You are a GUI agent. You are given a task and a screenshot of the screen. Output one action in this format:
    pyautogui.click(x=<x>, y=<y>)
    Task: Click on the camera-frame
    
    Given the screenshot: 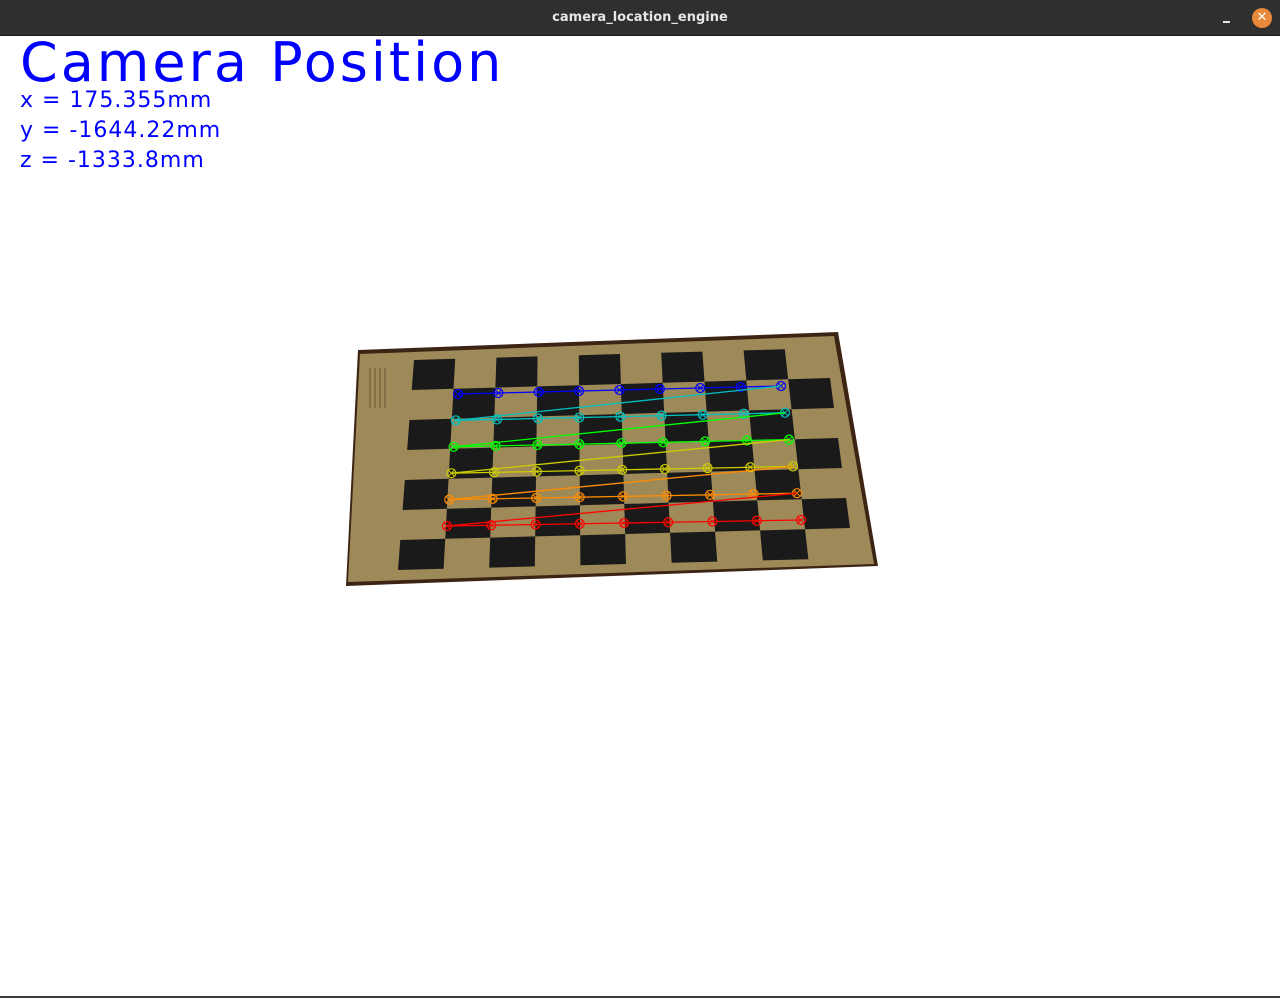 What is the action you would take?
    pyautogui.click(x=612, y=459)
    